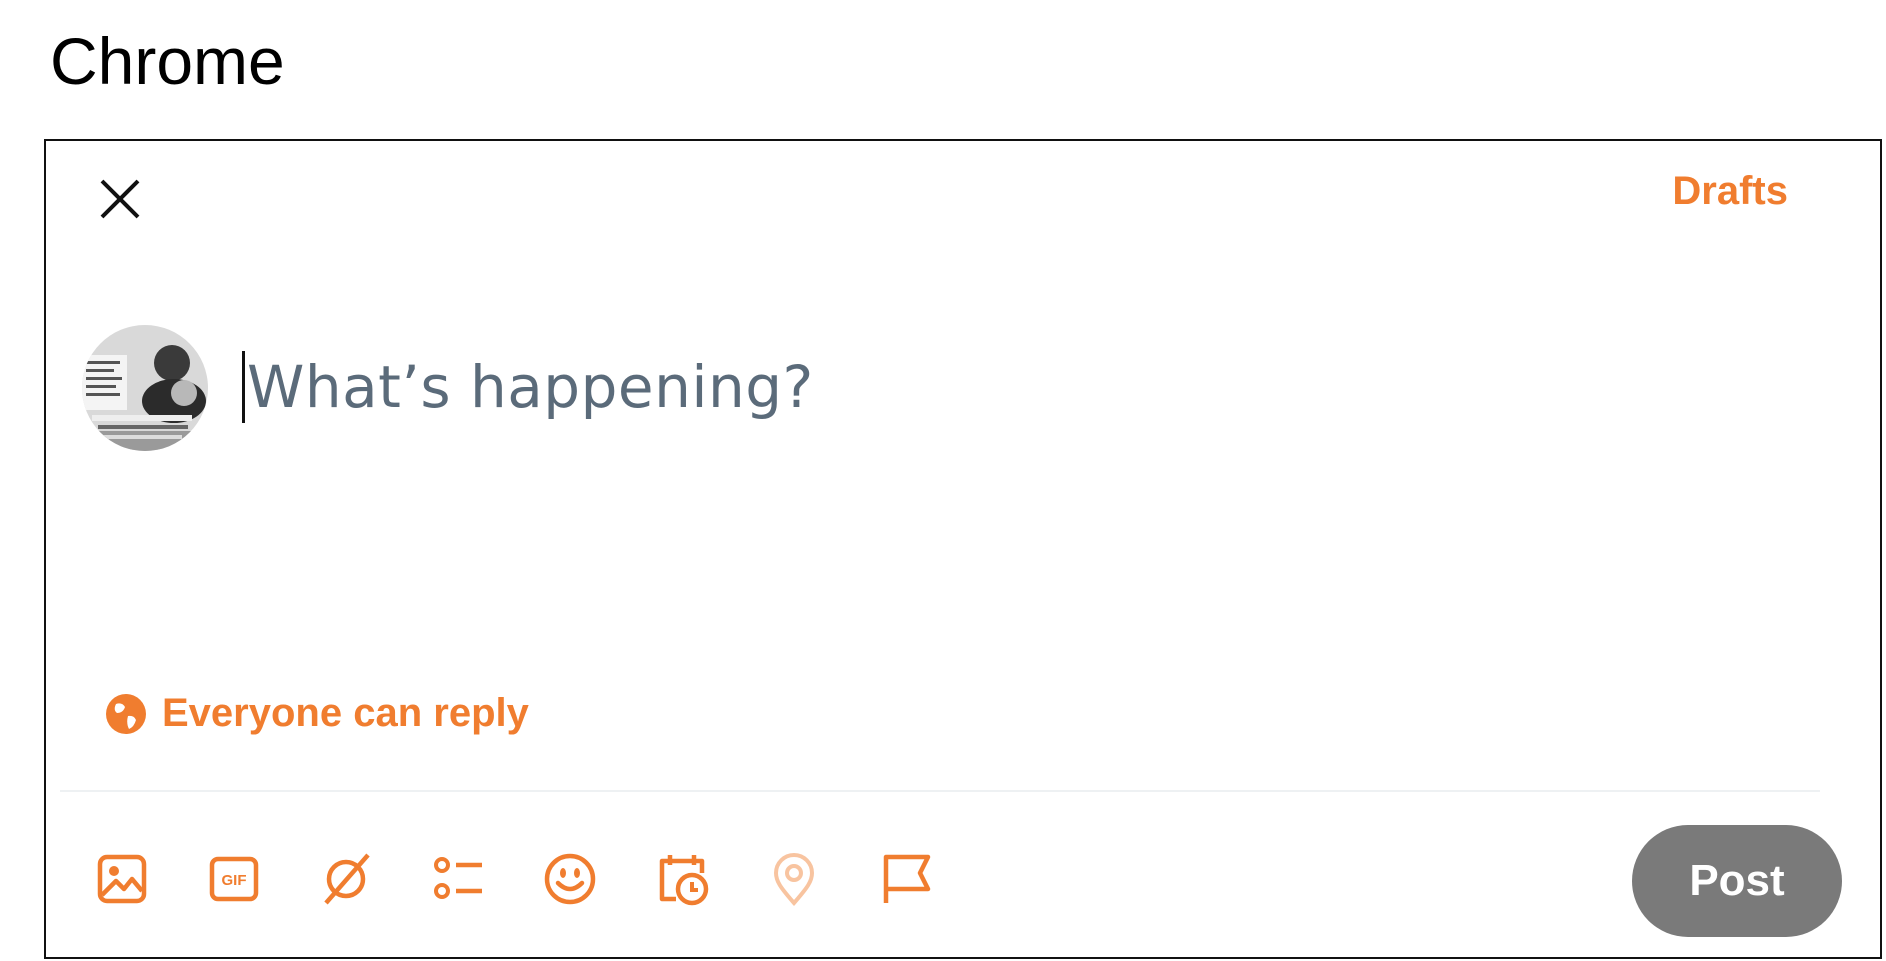 Image resolution: width=1886 pixels, height=961 pixels. I want to click on poll-icon, so click(458, 878).